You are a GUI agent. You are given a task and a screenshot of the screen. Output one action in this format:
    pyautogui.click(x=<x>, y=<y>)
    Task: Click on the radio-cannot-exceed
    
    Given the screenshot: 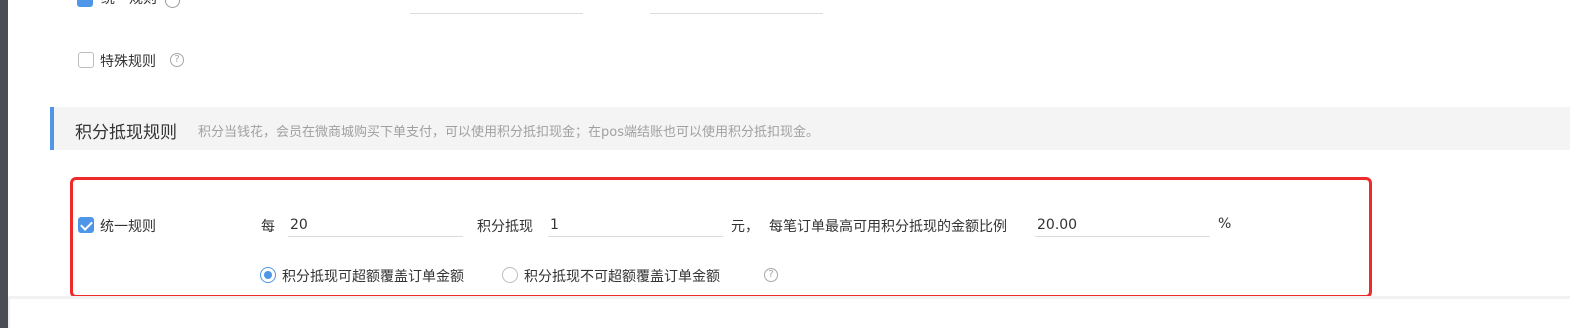 What is the action you would take?
    pyautogui.click(x=510, y=275)
    